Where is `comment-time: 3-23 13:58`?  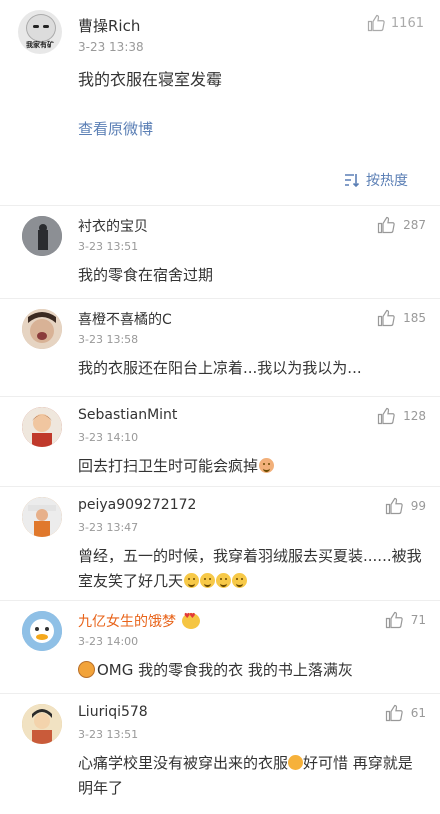 comment-time: 3-23 13:58 is located at coordinates (108, 339).